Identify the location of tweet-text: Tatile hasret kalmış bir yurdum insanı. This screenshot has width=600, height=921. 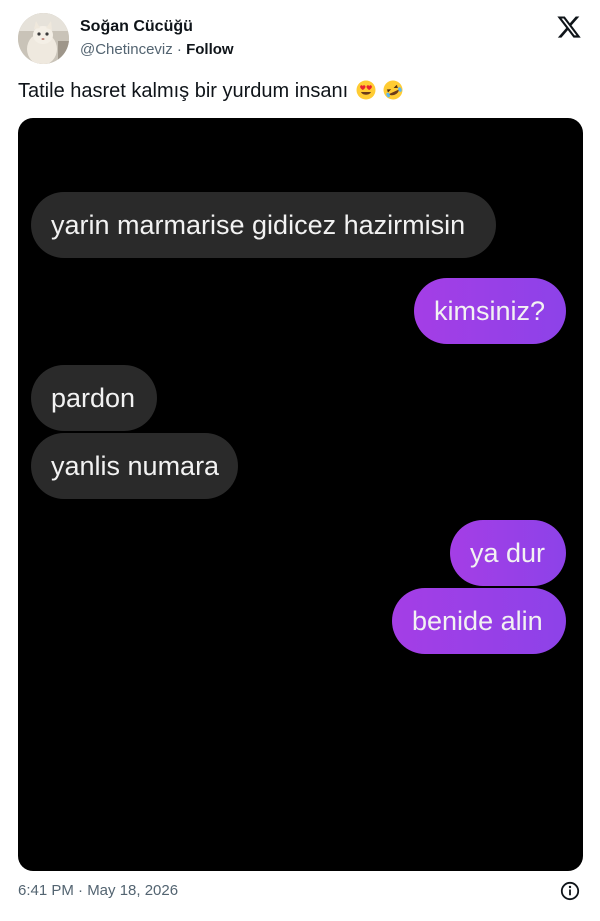
(210, 91).